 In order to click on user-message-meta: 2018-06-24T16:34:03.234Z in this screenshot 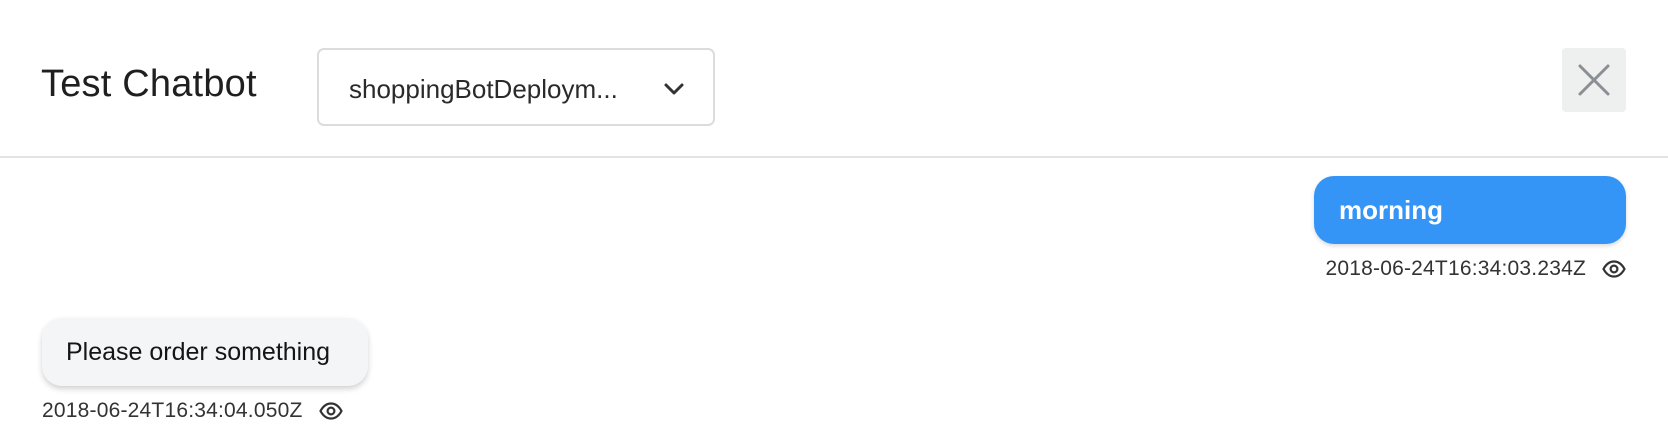, I will do `click(1476, 269)`.